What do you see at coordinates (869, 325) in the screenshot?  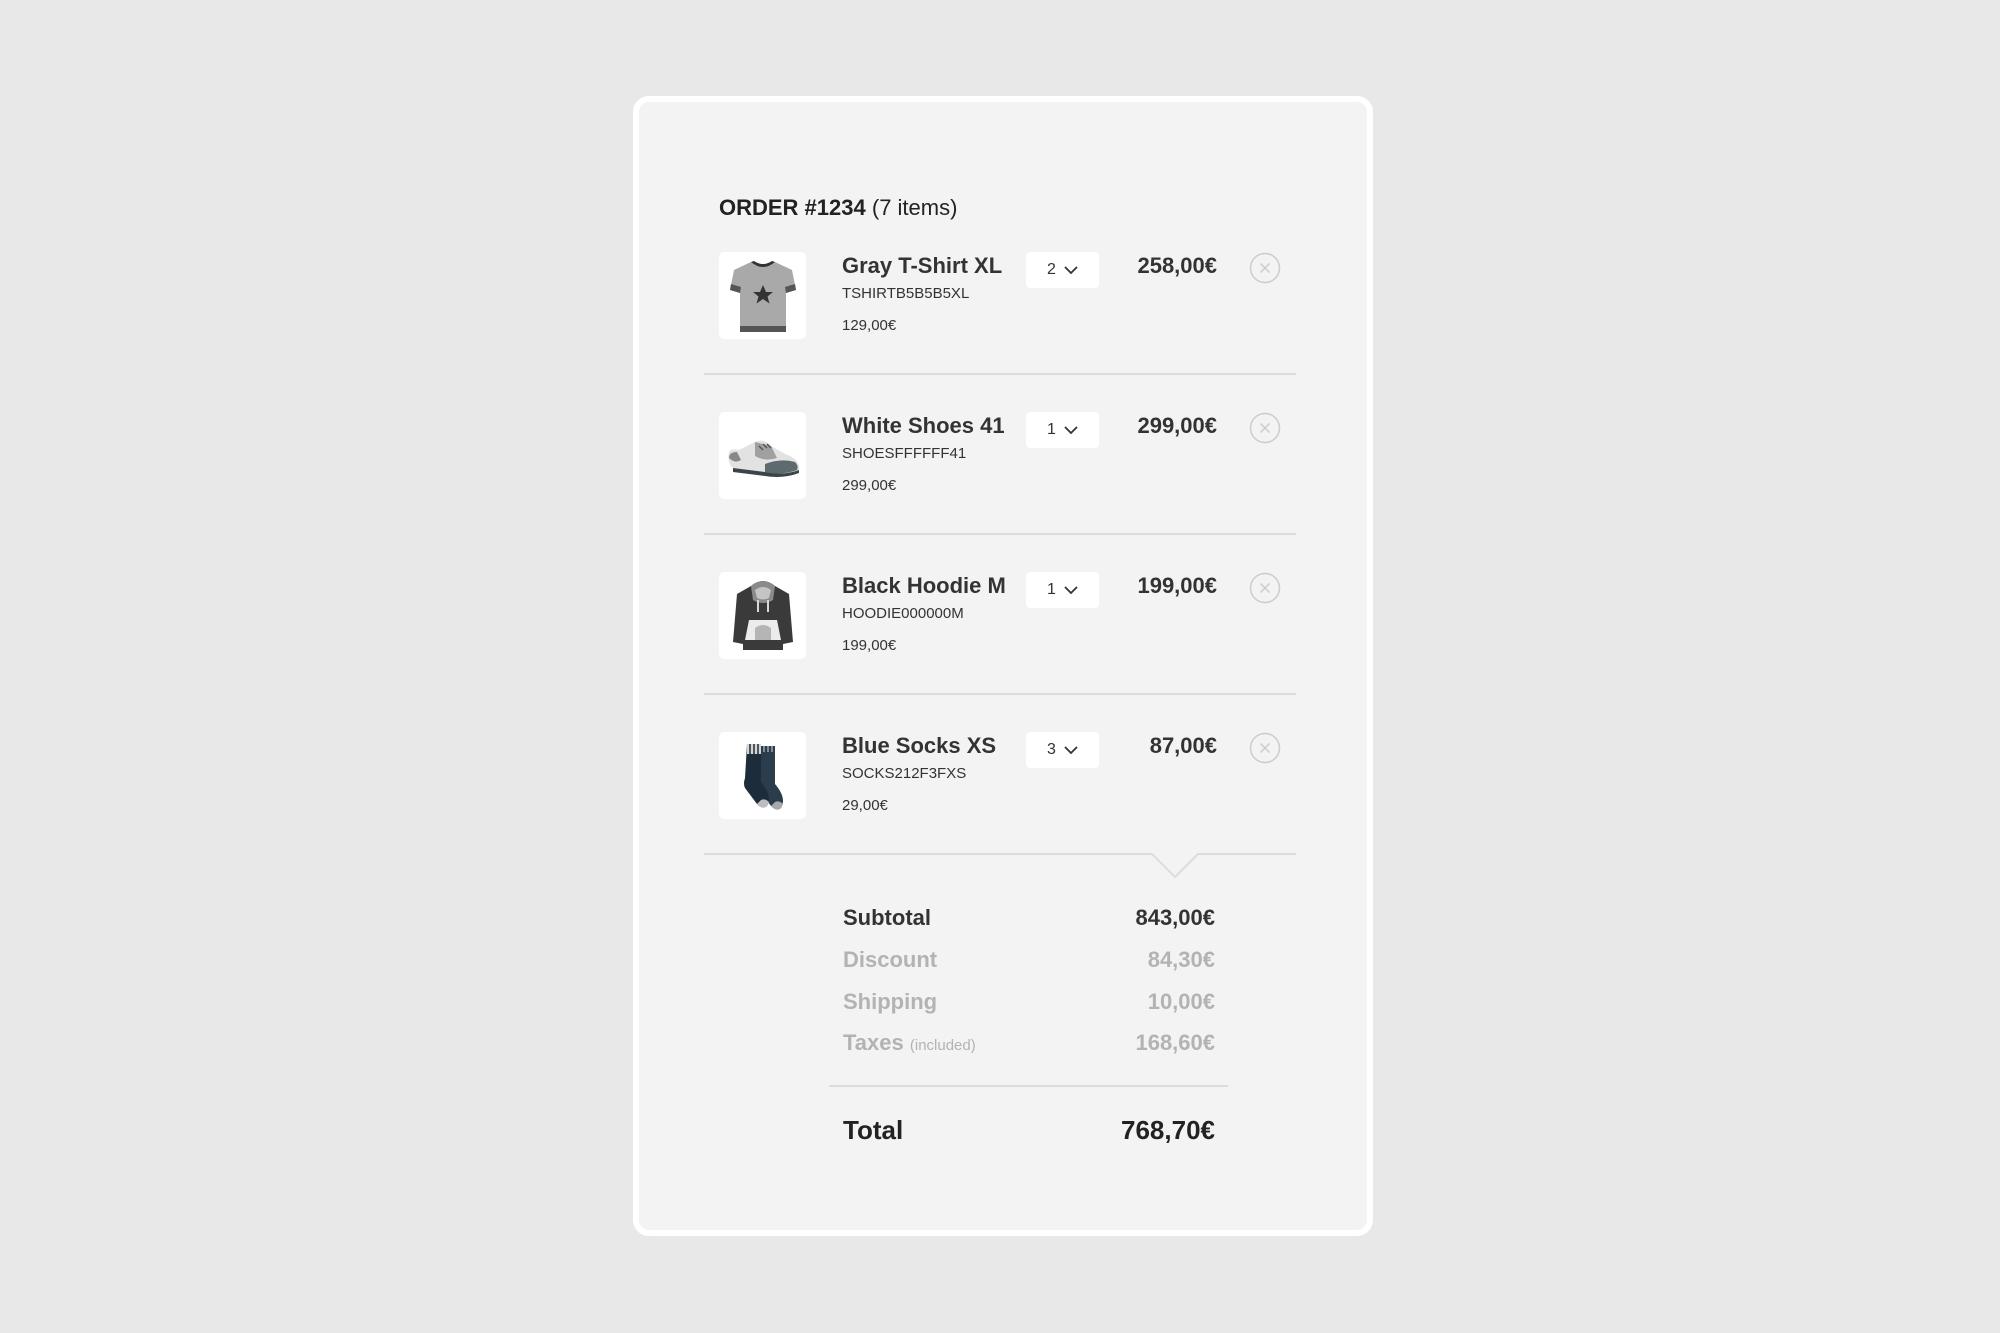 I see `item-unit-price: 129,00€` at bounding box center [869, 325].